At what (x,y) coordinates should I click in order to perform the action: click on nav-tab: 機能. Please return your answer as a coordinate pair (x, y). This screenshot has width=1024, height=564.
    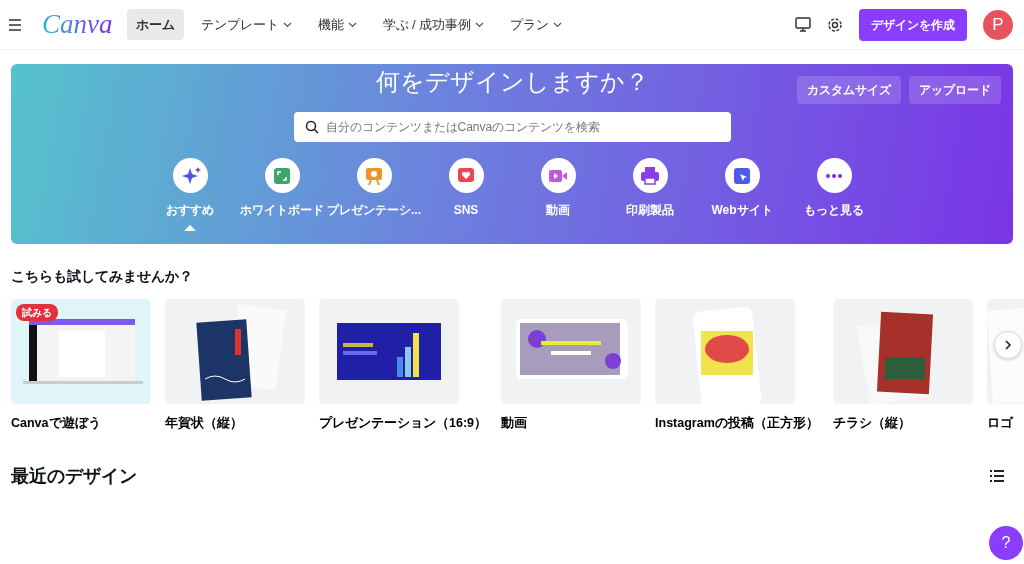
    Looking at the image, I should click on (337, 24).